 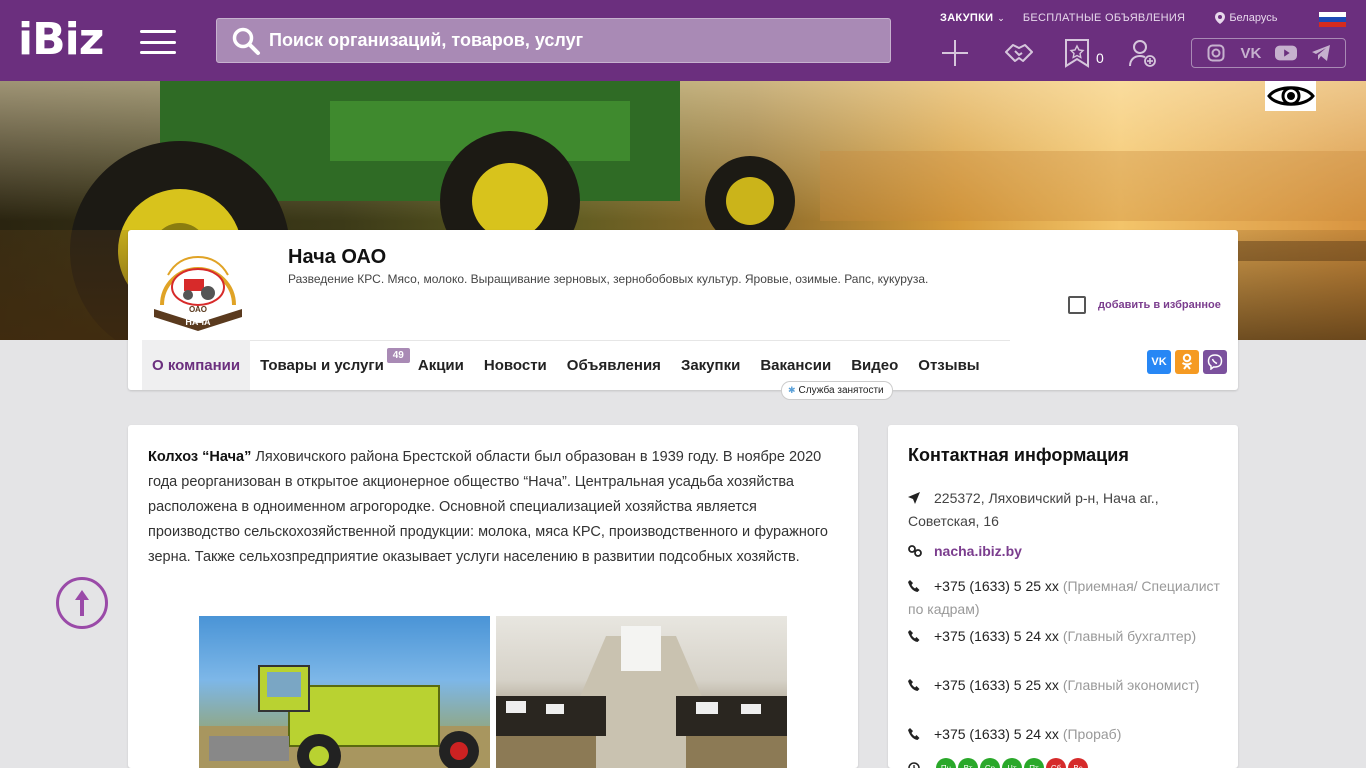 I want to click on tab-promotions: Акции, so click(x=441, y=365).